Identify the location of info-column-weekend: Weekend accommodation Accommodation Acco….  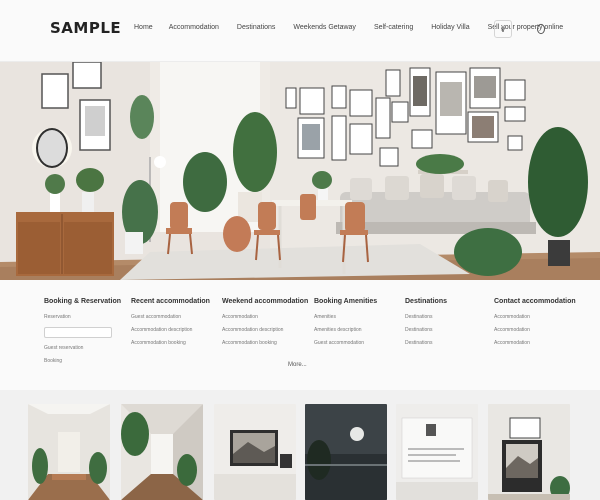
(265, 325).